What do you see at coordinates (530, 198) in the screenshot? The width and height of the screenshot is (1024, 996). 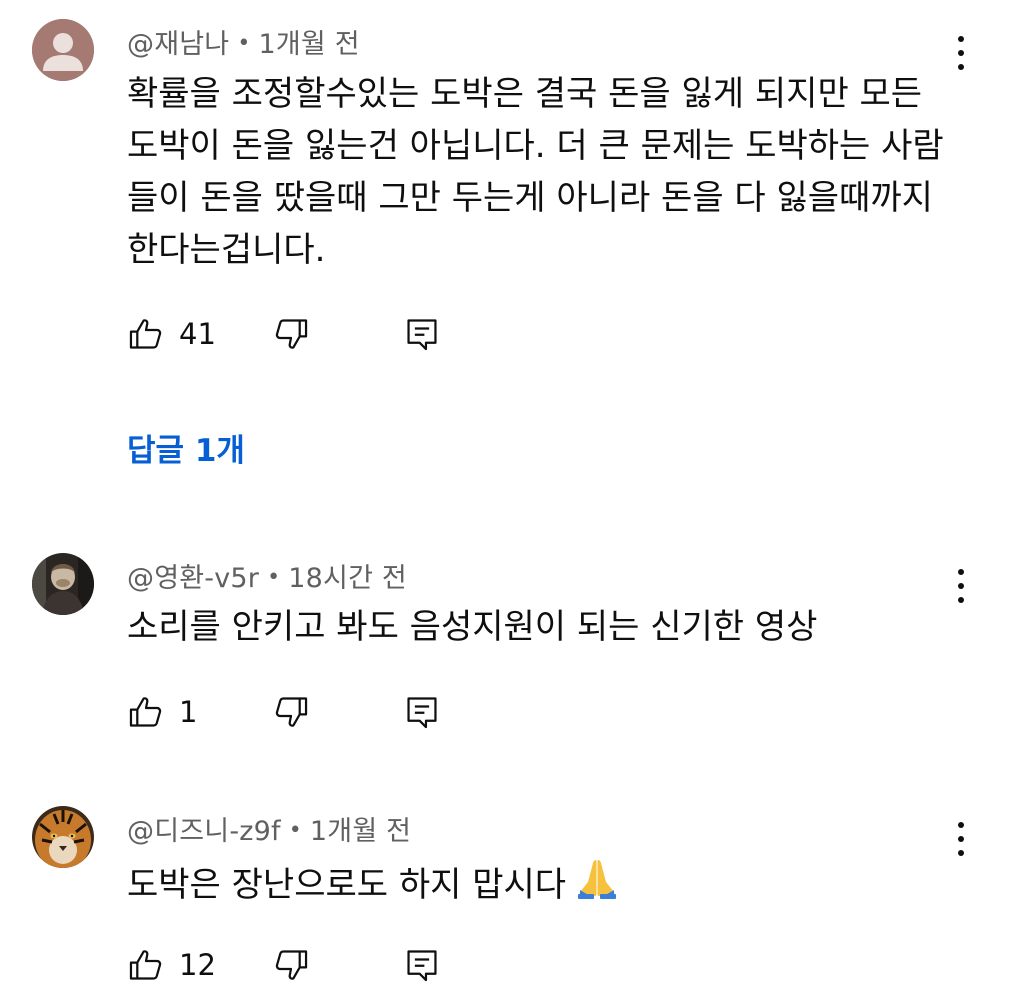 I see `comment-text-line: 들이 돈을 땄을때 그만 두는게 아니라 돈을 다 잃을때까지` at bounding box center [530, 198].